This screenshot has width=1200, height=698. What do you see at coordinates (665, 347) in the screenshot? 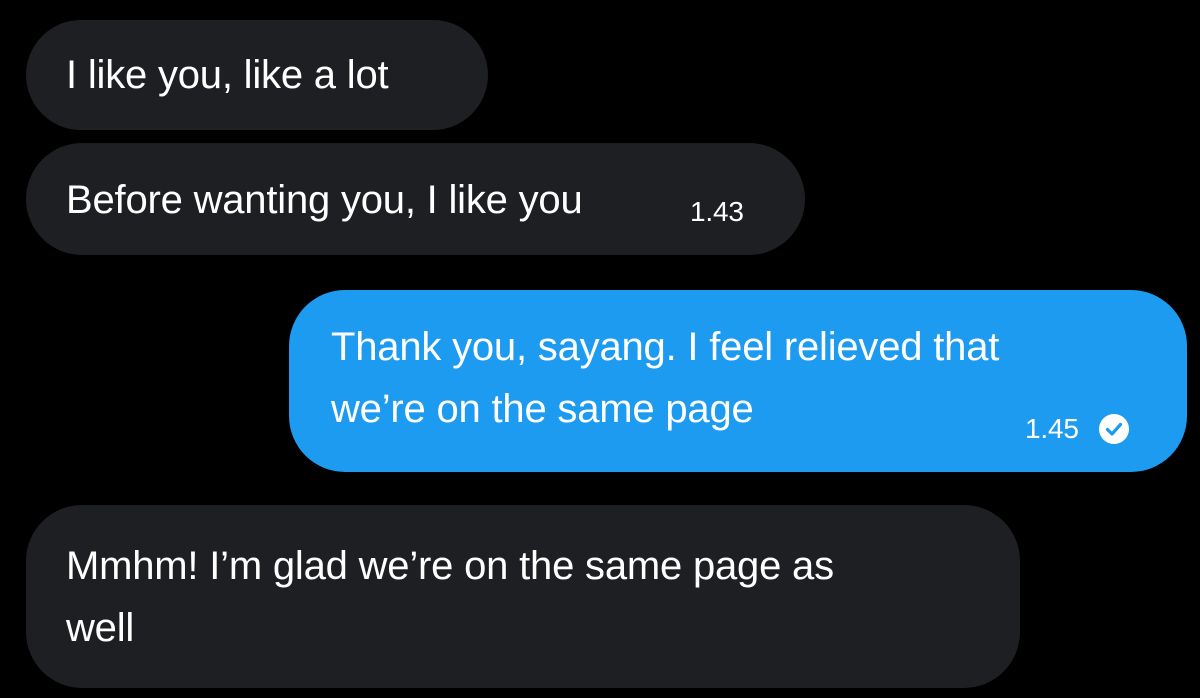
I see `message-text-line: Thank you, sayang. I feel relieved that` at bounding box center [665, 347].